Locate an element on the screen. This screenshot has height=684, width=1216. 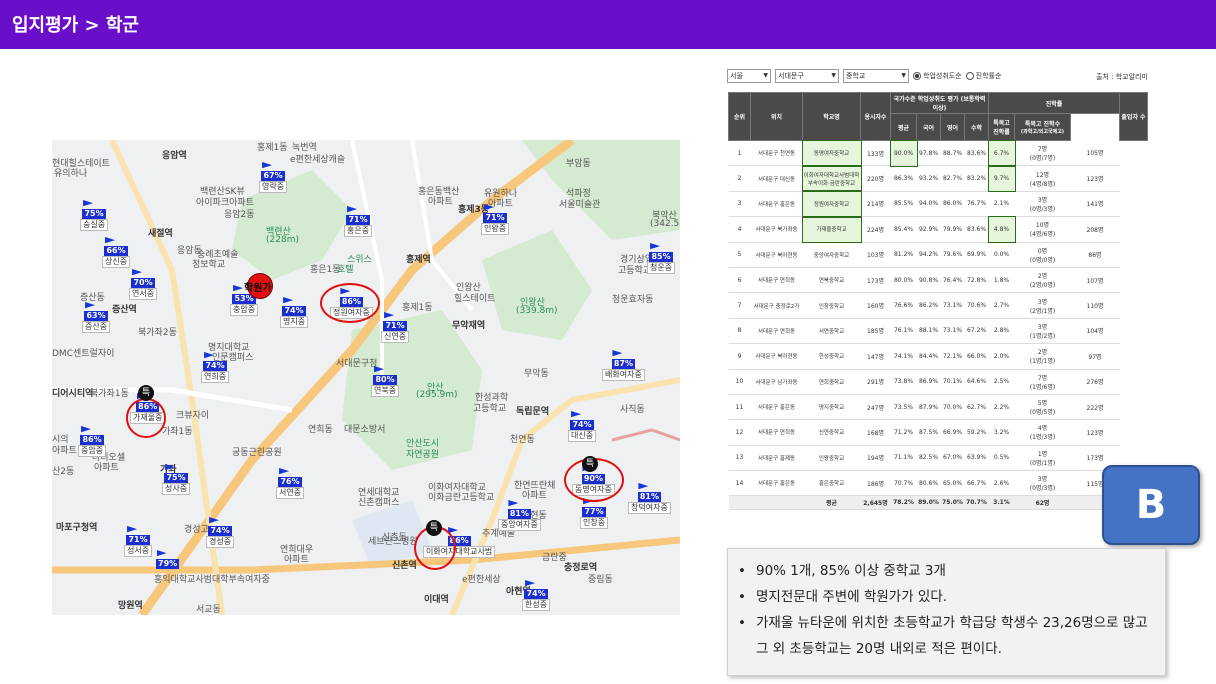
table-cell: 서대문구 홍제동 is located at coordinates (776, 458).